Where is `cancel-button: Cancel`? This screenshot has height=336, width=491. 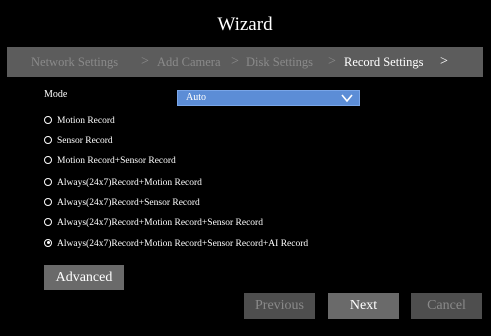 cancel-button: Cancel is located at coordinates (446, 306).